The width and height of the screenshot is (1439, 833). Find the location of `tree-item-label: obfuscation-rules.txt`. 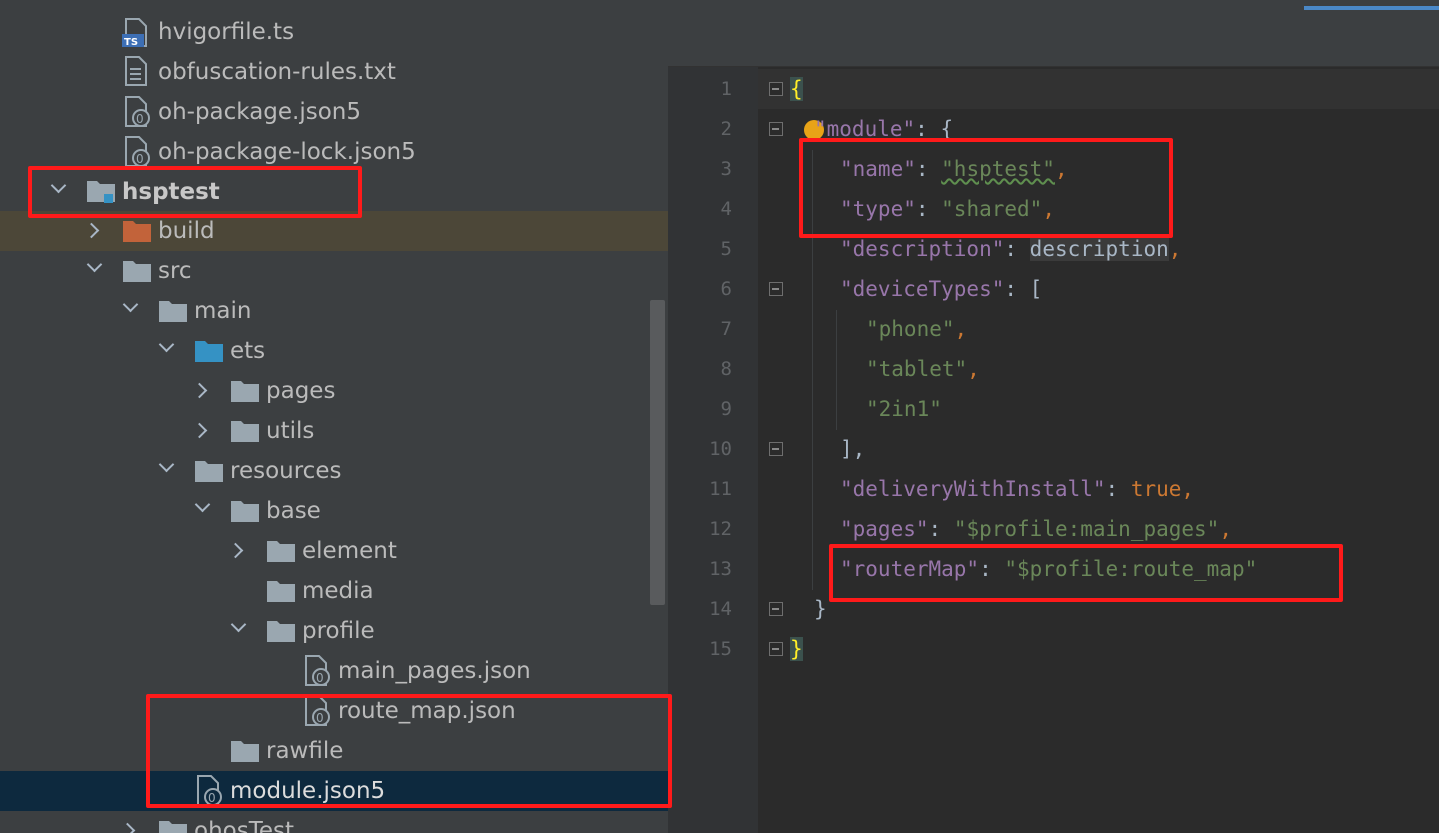

tree-item-label: obfuscation-rules.txt is located at coordinates (277, 72).